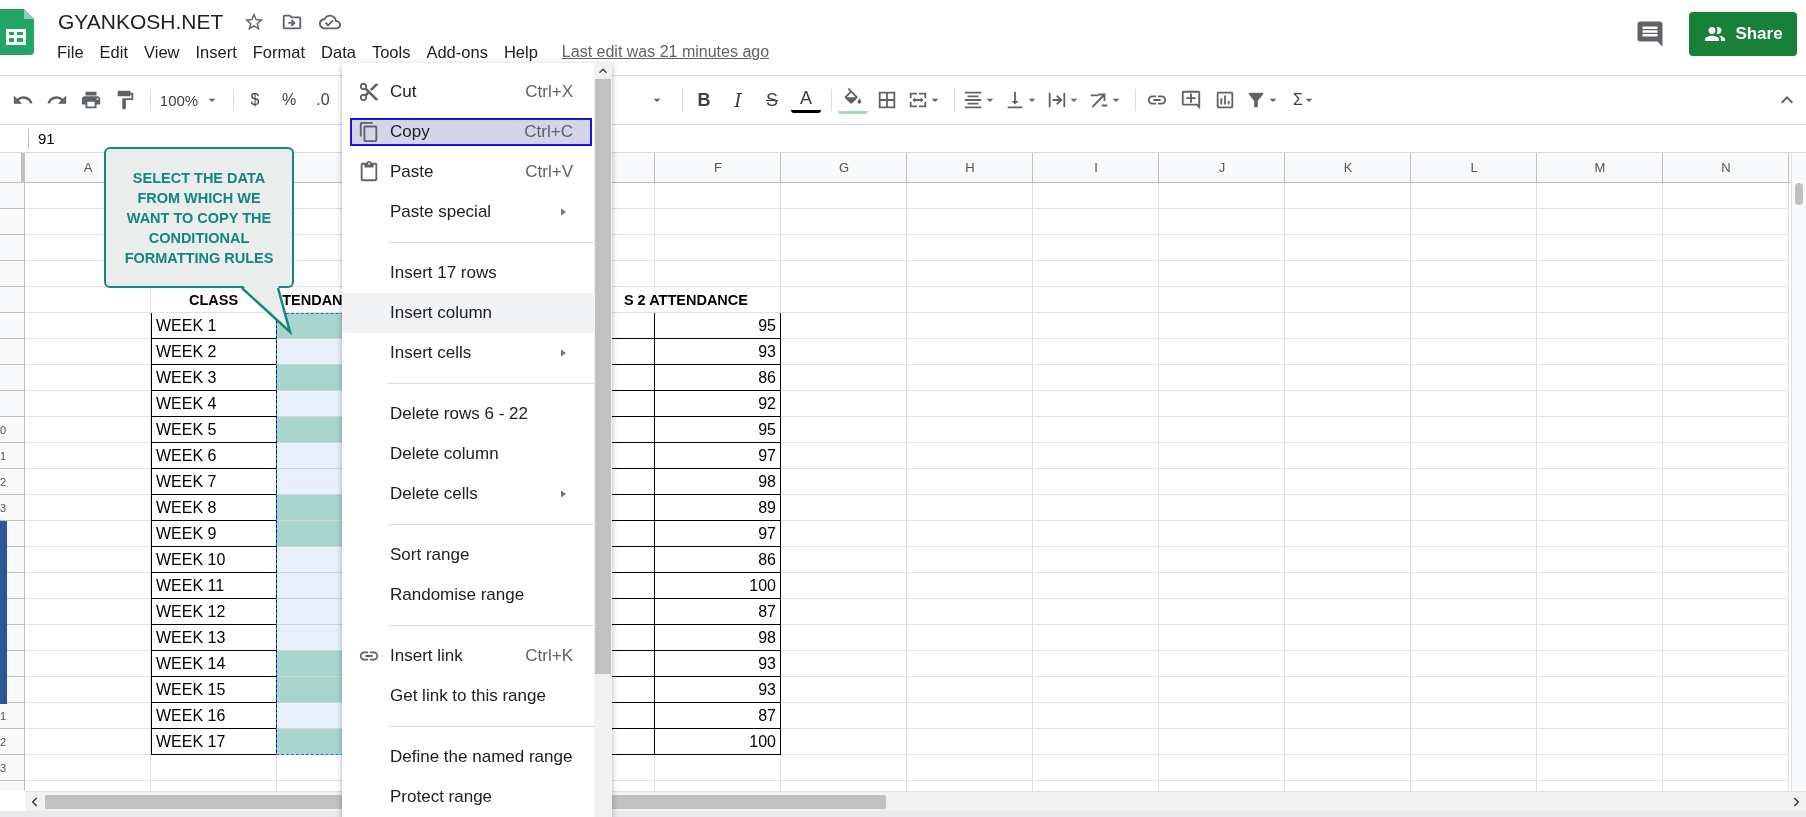 The image size is (1806, 817). Describe the element at coordinates (468, 555) in the screenshot. I see `menu-item: Sort range` at that location.